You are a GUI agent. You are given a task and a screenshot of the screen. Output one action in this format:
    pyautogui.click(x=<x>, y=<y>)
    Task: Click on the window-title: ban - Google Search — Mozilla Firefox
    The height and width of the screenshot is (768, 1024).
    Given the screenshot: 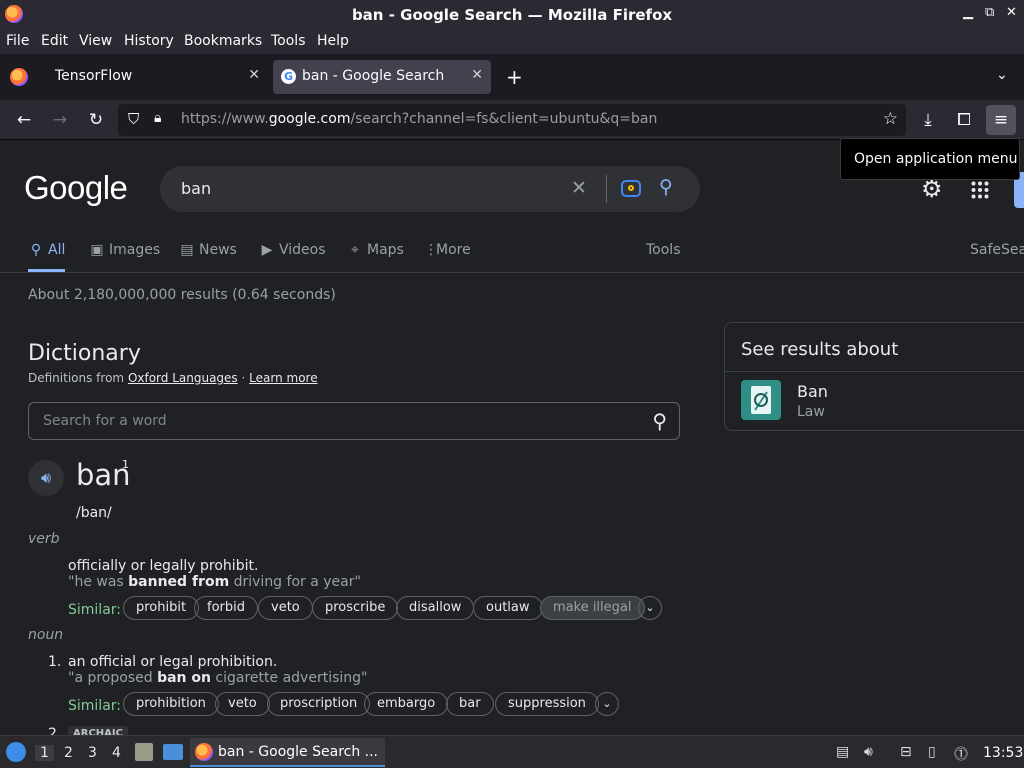 What is the action you would take?
    pyautogui.click(x=512, y=15)
    